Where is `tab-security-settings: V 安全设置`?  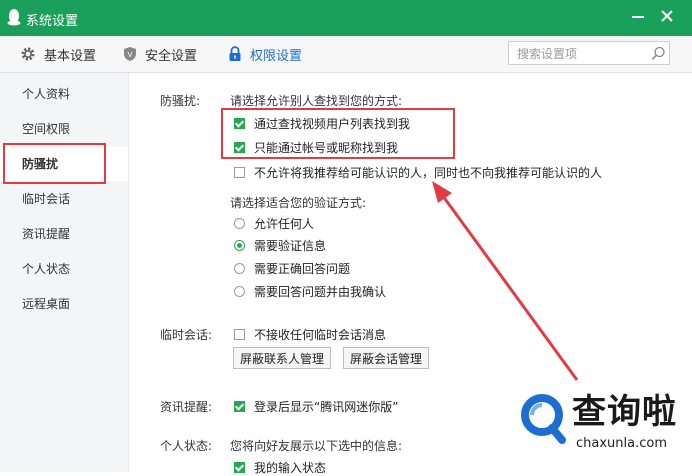
tab-security-settings: V 安全设置 is located at coordinates (160, 54).